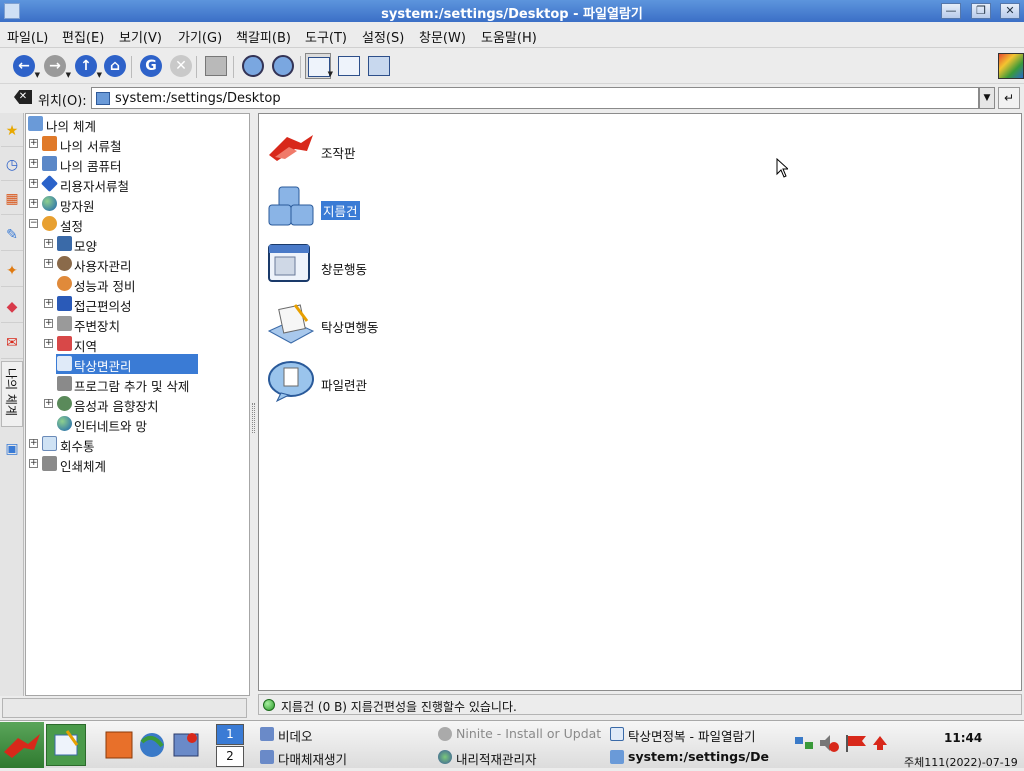  What do you see at coordinates (519, 757) in the screenshot?
I see `task-button: 내리적재관리자` at bounding box center [519, 757].